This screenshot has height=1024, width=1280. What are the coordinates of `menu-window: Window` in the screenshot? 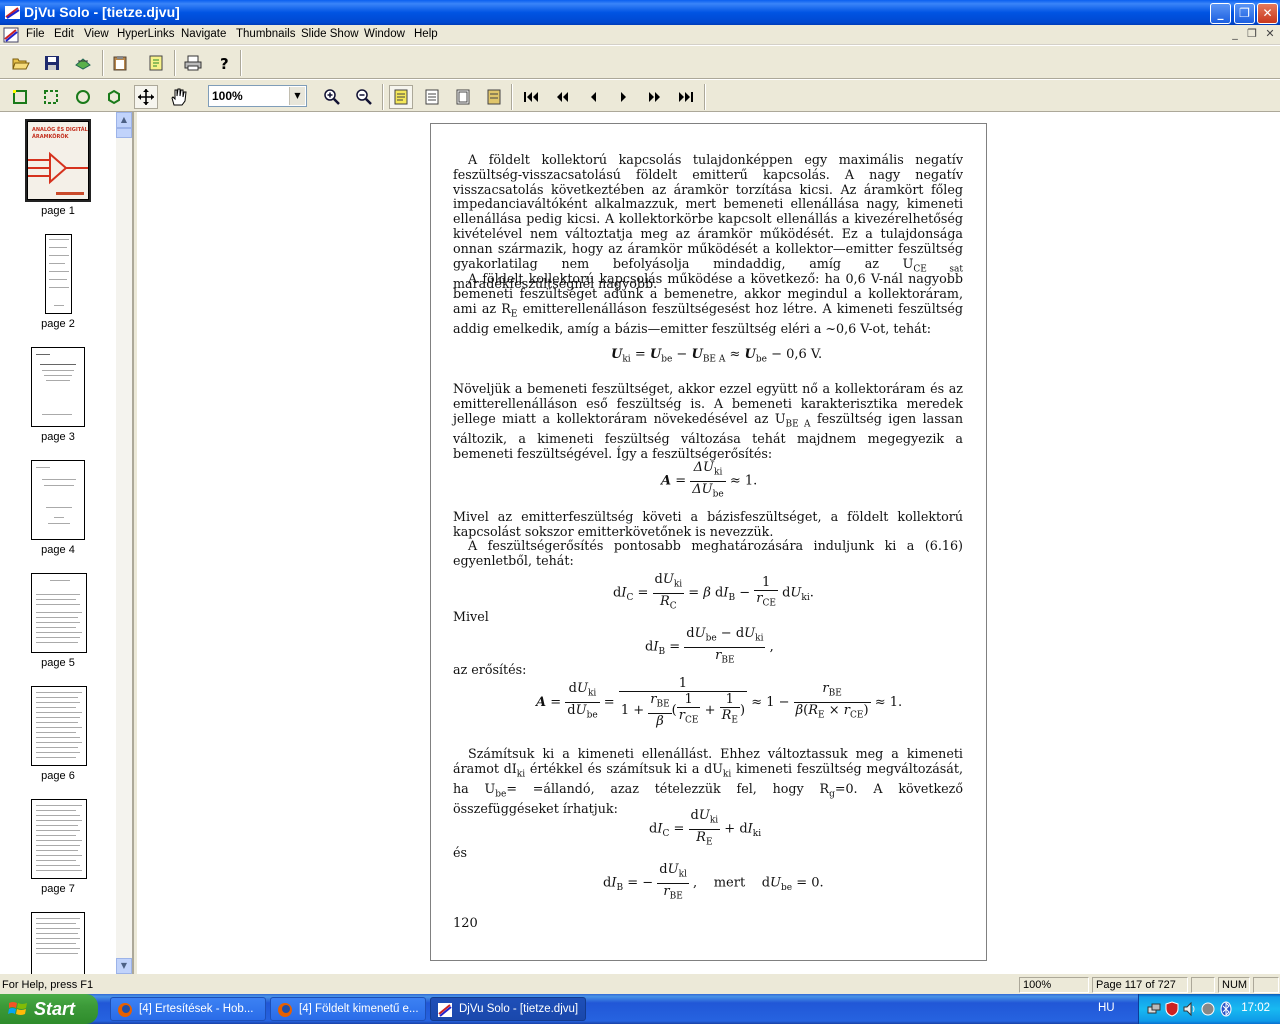 It's located at (384, 34).